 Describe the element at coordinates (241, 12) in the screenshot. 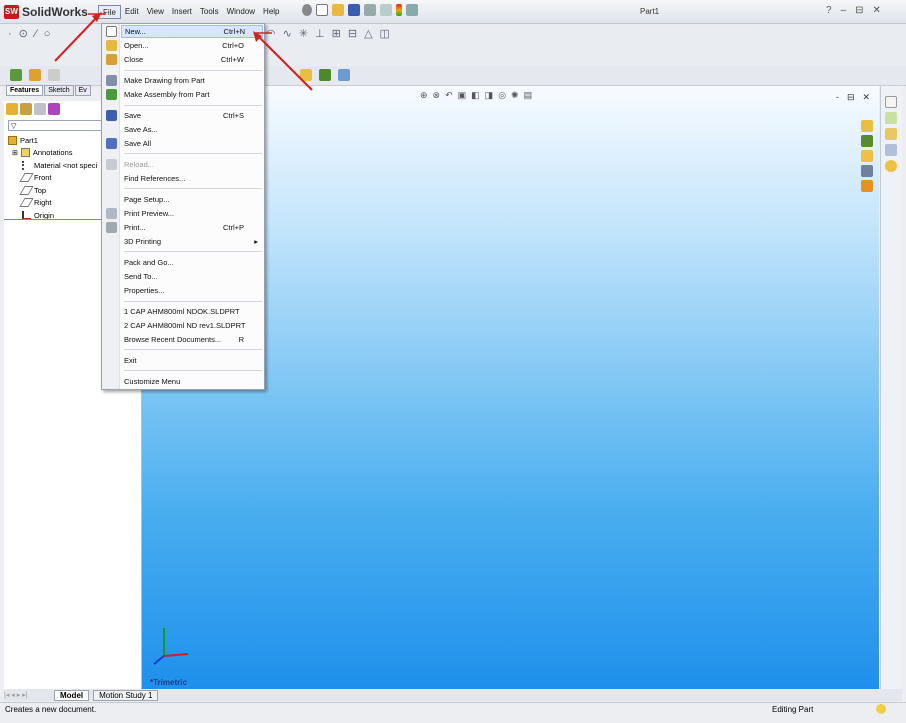

I see `menu-window: Window` at that location.